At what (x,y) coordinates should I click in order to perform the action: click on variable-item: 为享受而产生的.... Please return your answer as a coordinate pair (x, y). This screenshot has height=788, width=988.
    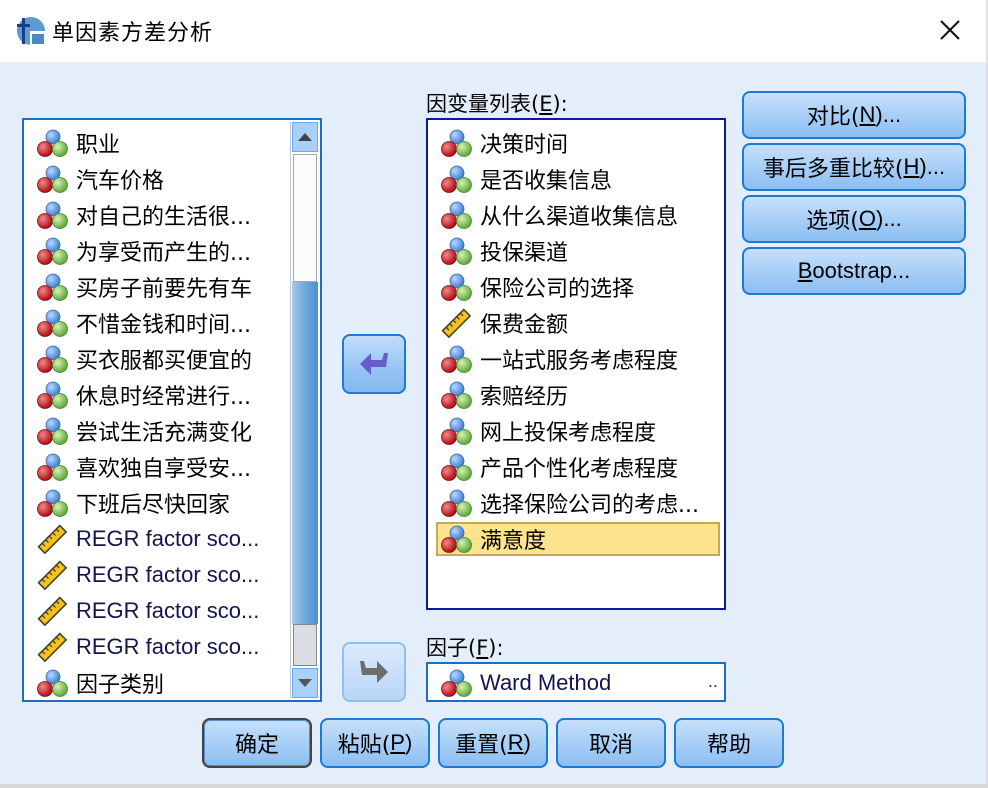
    Looking at the image, I should click on (161, 251).